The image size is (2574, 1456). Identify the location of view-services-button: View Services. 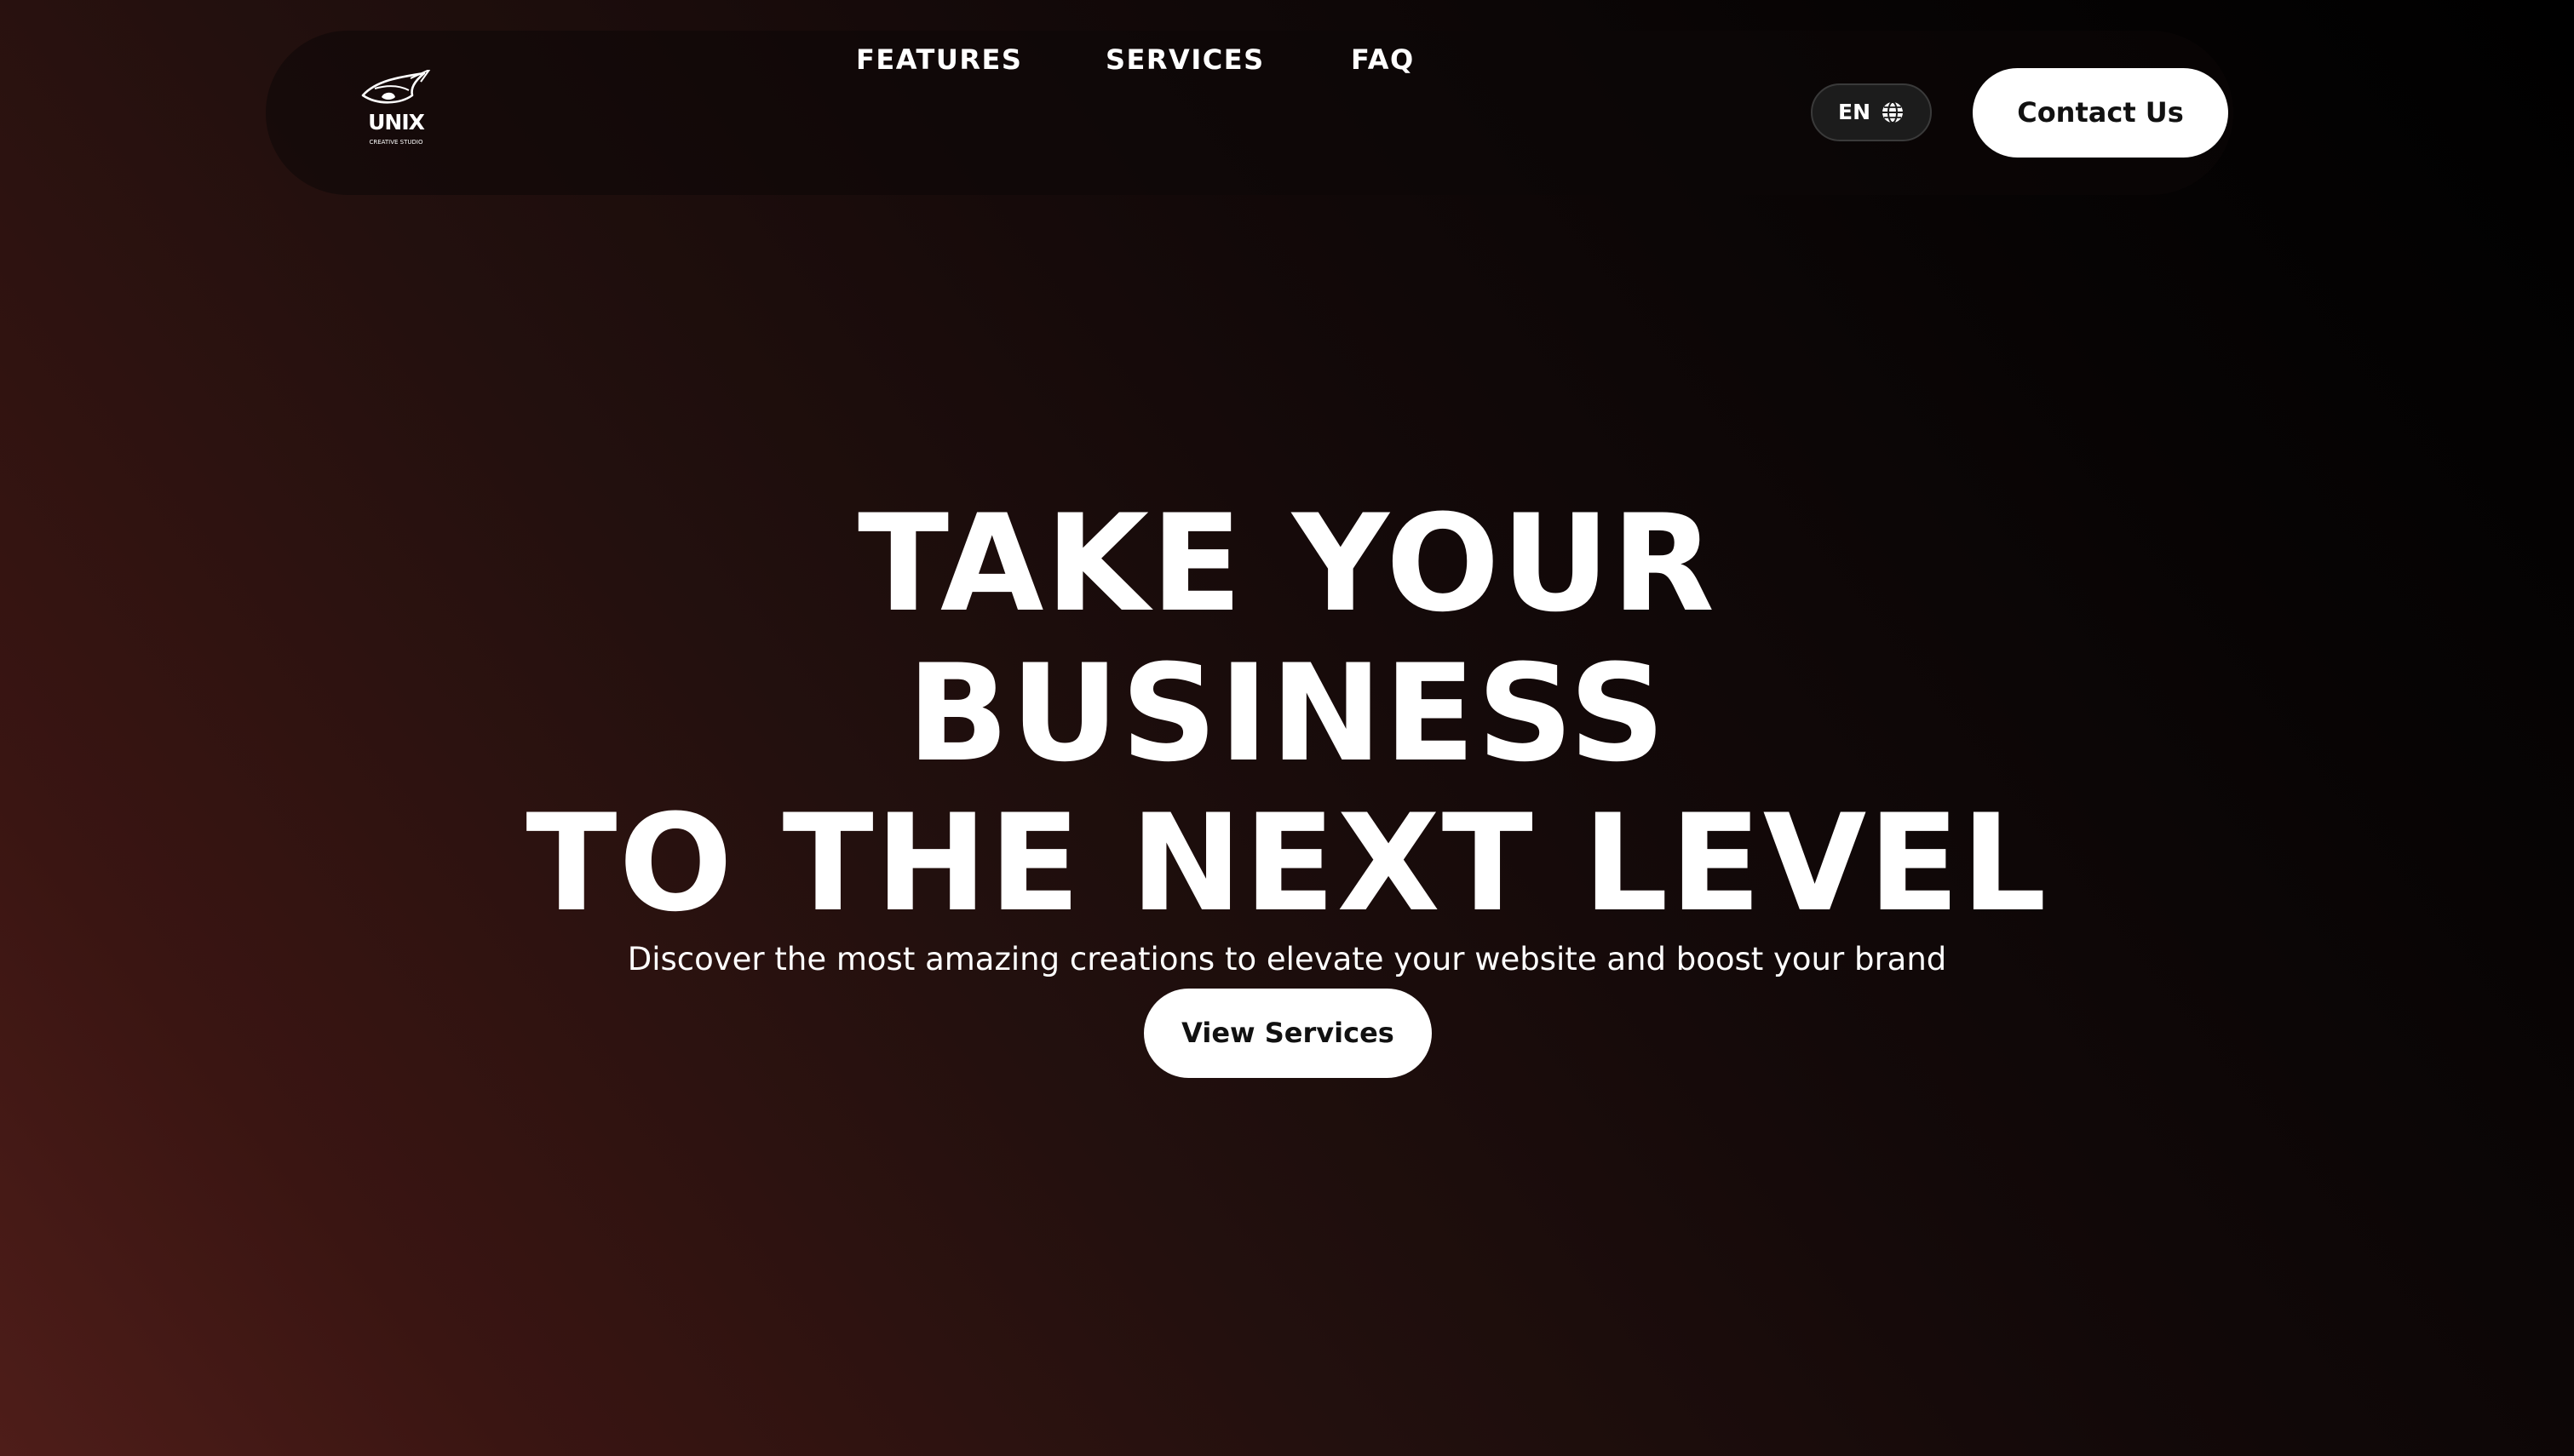
(1288, 1033).